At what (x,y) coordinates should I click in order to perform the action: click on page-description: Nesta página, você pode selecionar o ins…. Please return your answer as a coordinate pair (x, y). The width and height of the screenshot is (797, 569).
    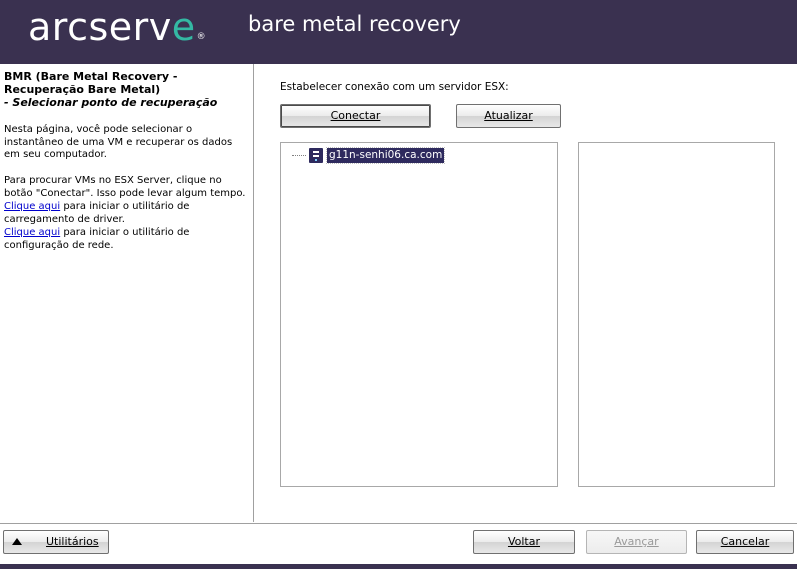
    Looking at the image, I should click on (118, 142).